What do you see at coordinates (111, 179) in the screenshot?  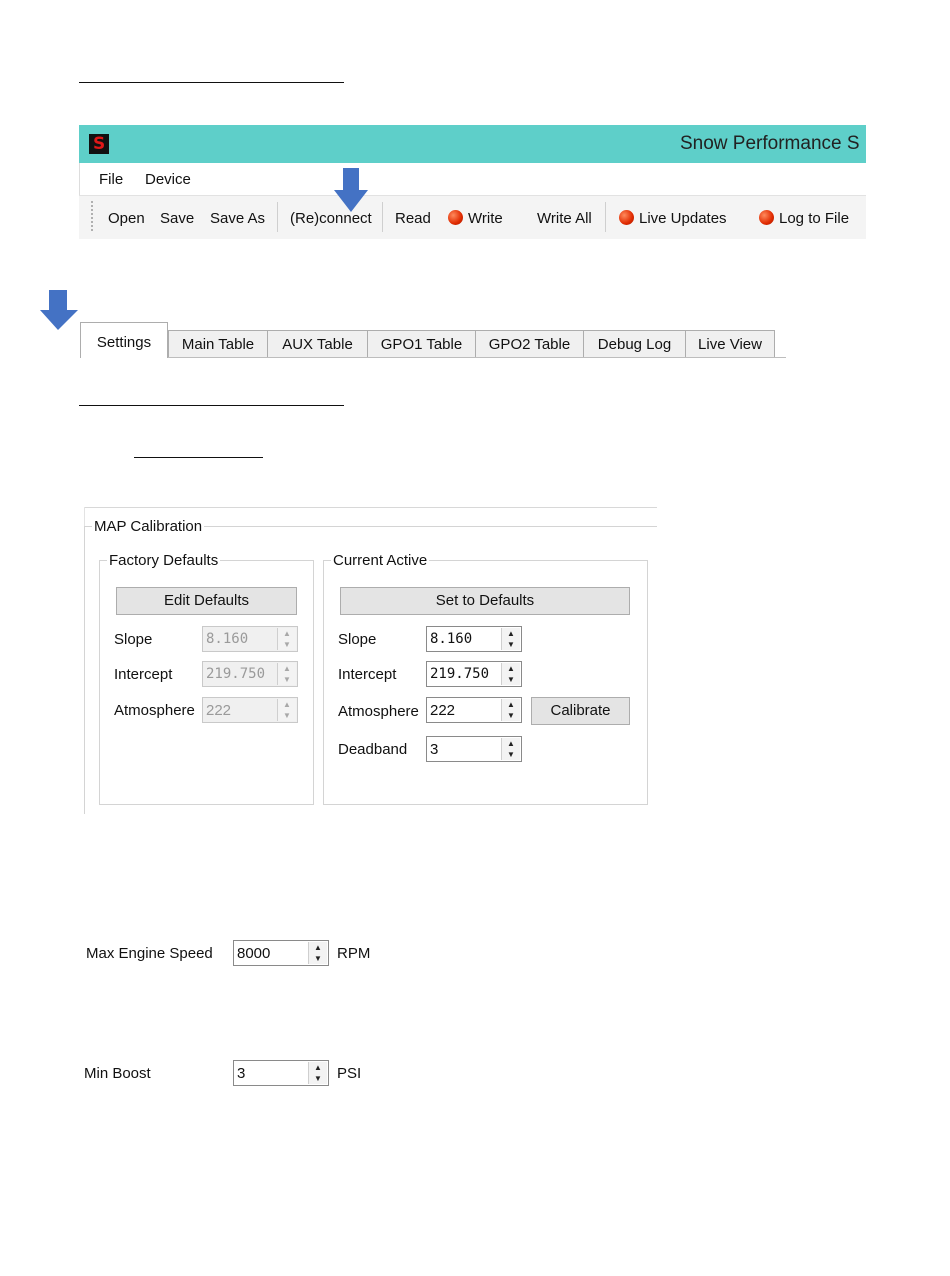 I see `menu-file: File` at bounding box center [111, 179].